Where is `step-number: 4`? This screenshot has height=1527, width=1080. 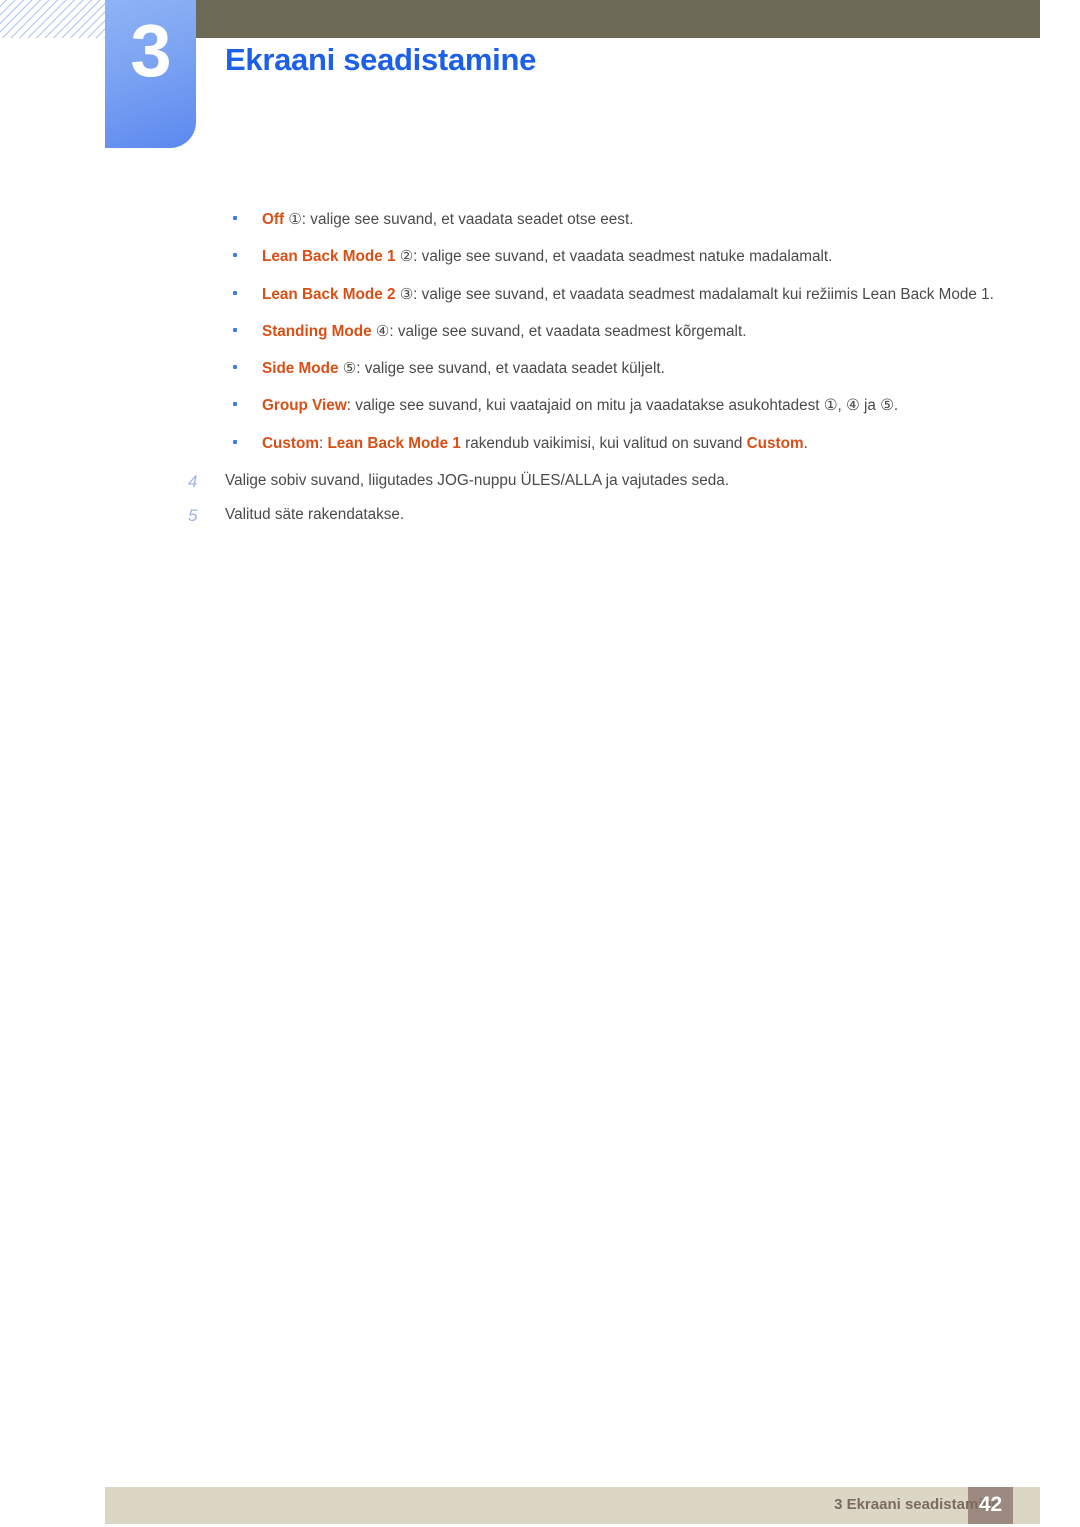
step-number: 4 is located at coordinates (193, 481).